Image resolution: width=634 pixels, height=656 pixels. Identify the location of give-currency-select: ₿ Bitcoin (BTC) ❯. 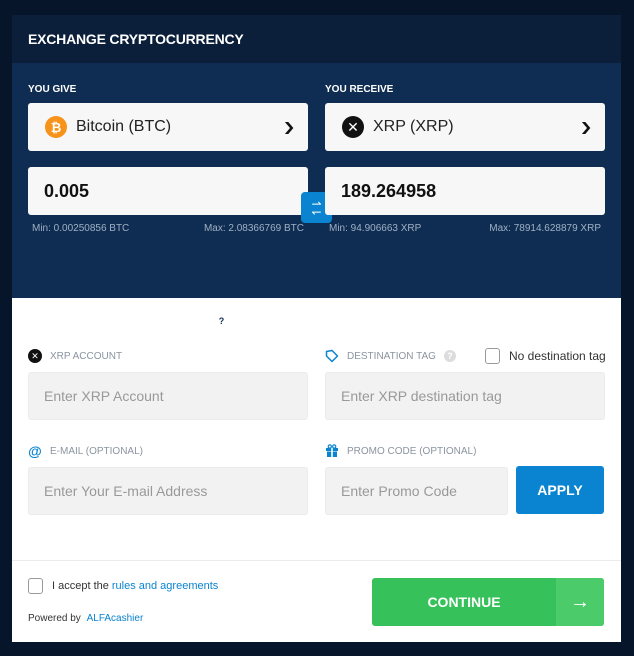
(168, 127).